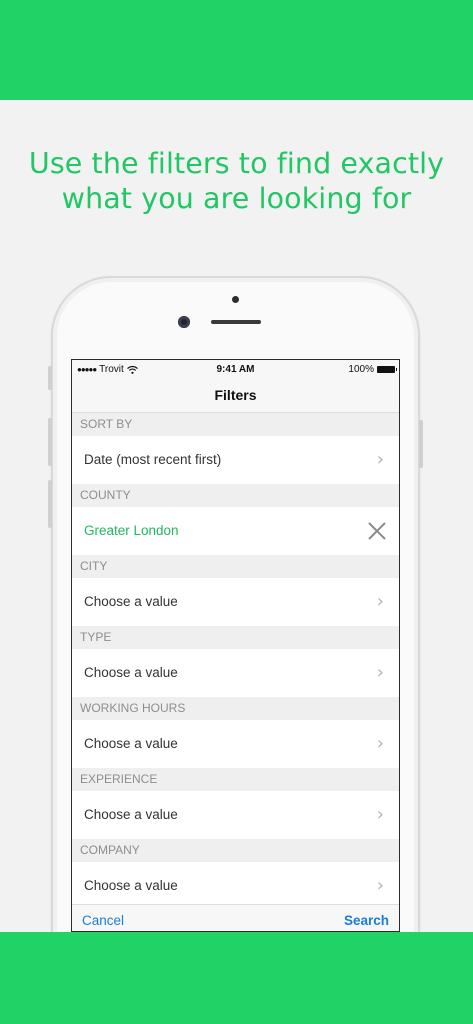 The image size is (473, 1024). I want to click on volume-down-button, so click(50, 504).